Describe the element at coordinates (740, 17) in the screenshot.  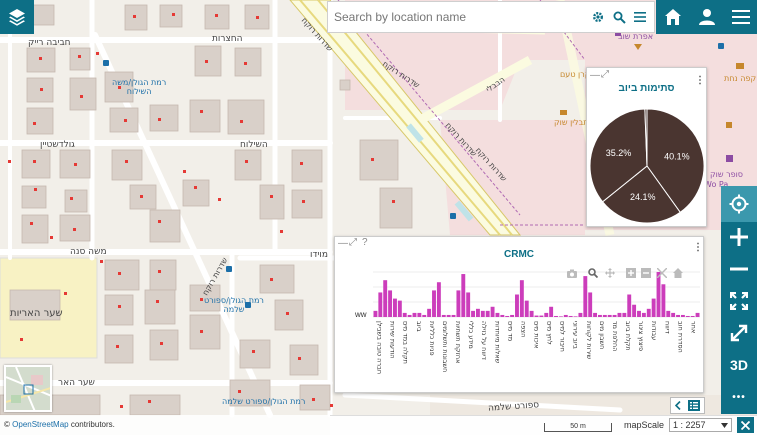
I see `main-menu-button` at that location.